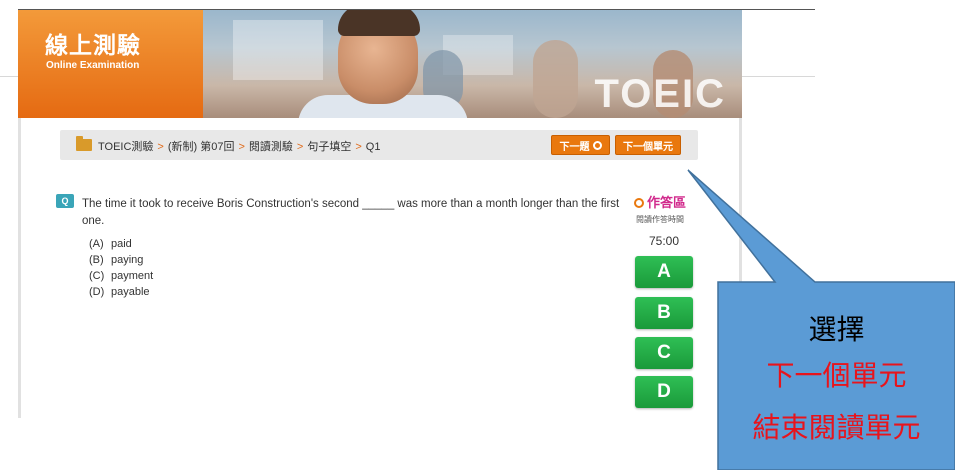  I want to click on answer-panel-subtitle: 閱讀作答時間, so click(660, 219).